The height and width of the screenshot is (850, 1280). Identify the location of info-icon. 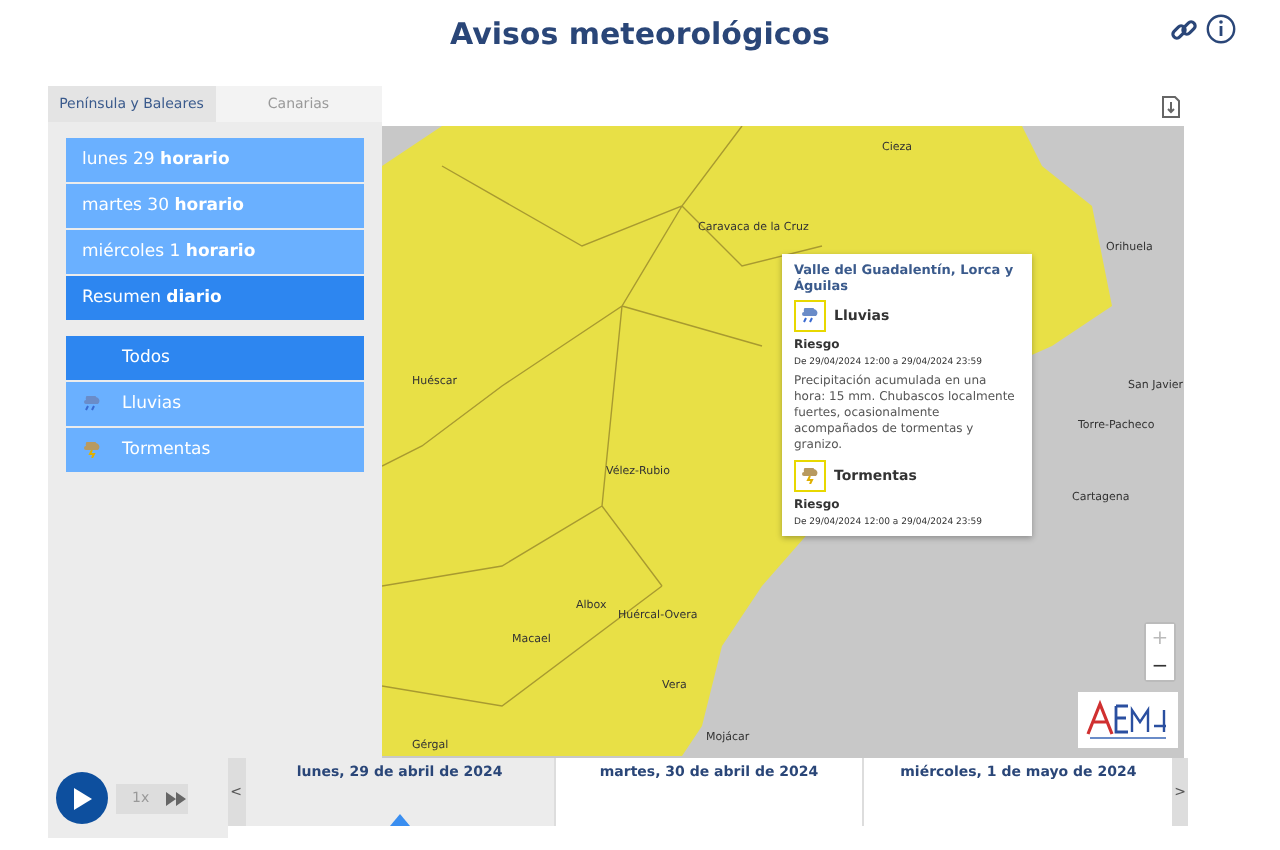
(1221, 29).